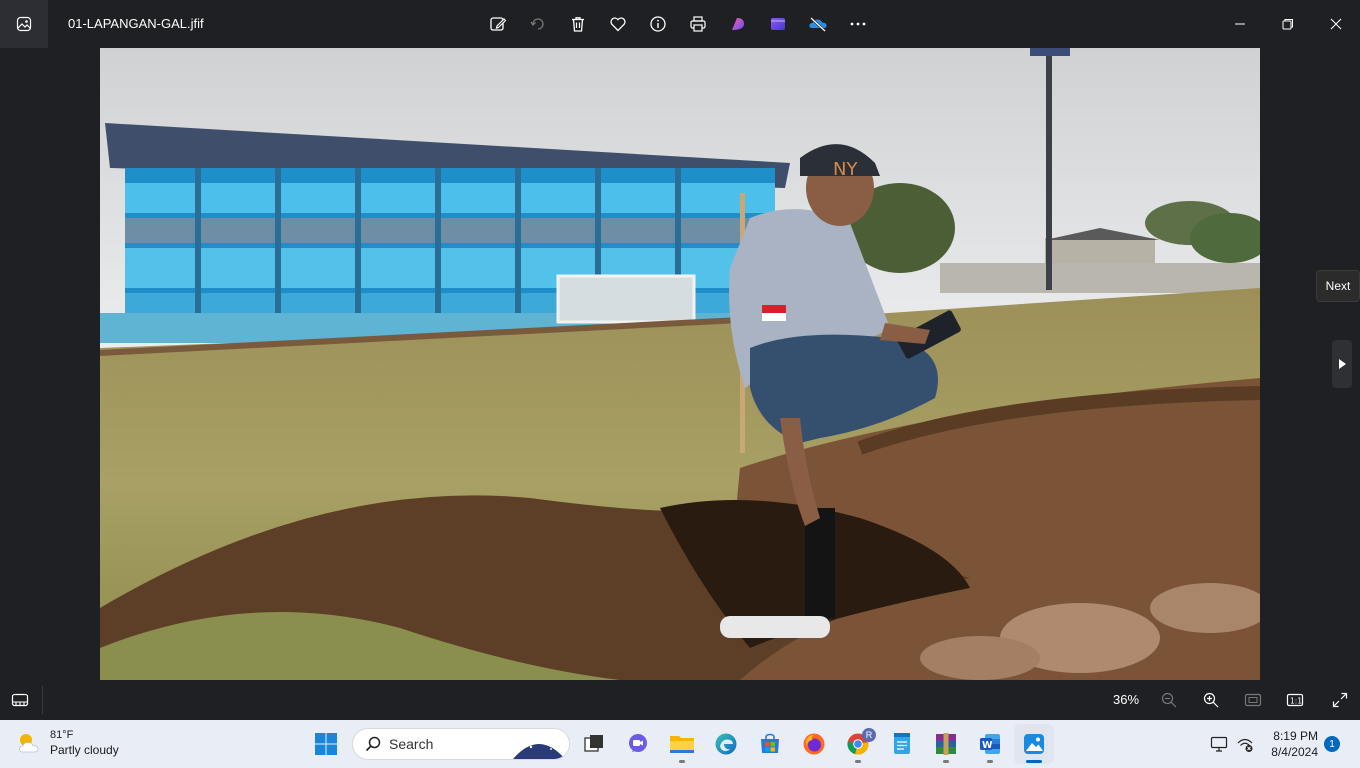  I want to click on partly-cloudy-icon, so click(29, 743).